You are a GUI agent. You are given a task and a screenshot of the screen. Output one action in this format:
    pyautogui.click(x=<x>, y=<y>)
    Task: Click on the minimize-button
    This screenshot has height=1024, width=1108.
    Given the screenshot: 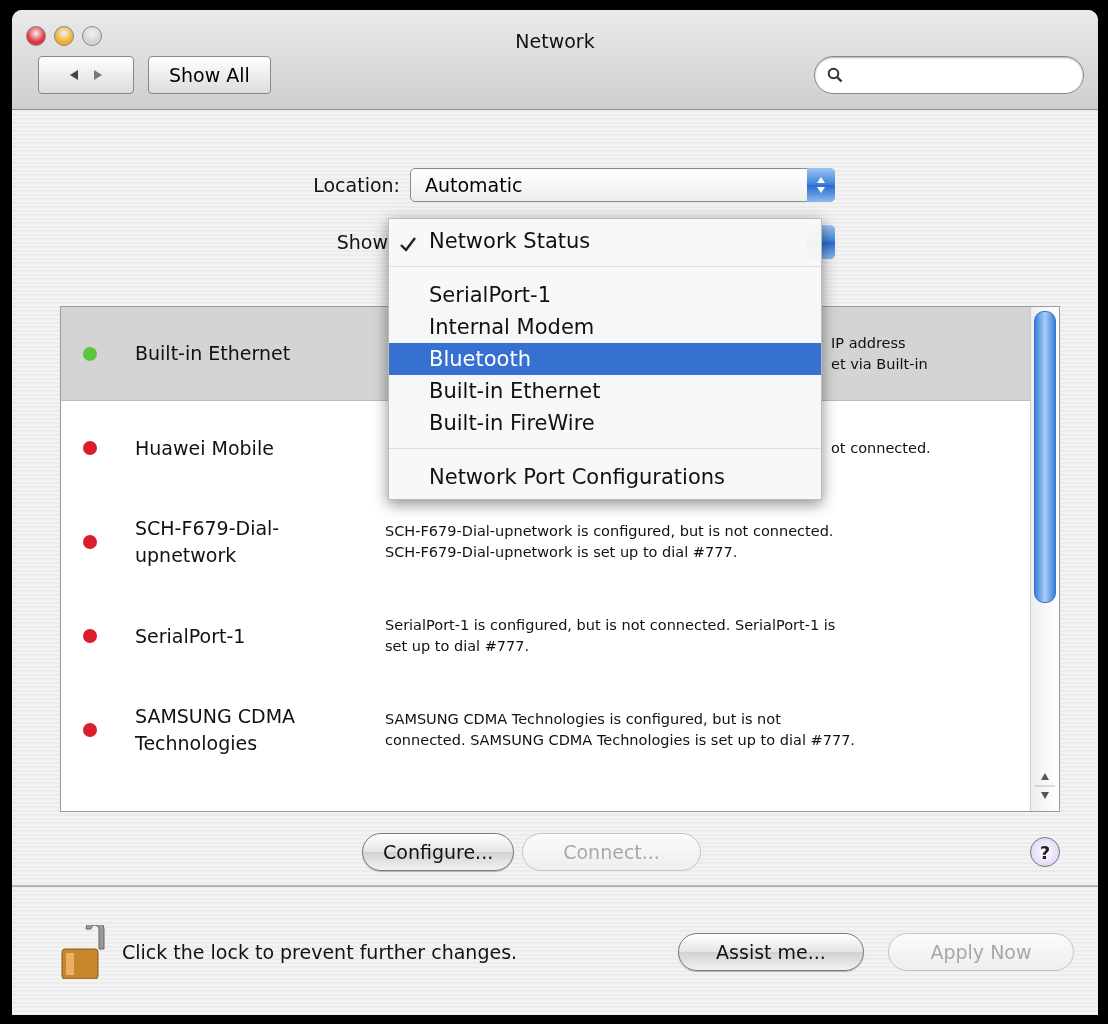 What is the action you would take?
    pyautogui.click(x=64, y=36)
    